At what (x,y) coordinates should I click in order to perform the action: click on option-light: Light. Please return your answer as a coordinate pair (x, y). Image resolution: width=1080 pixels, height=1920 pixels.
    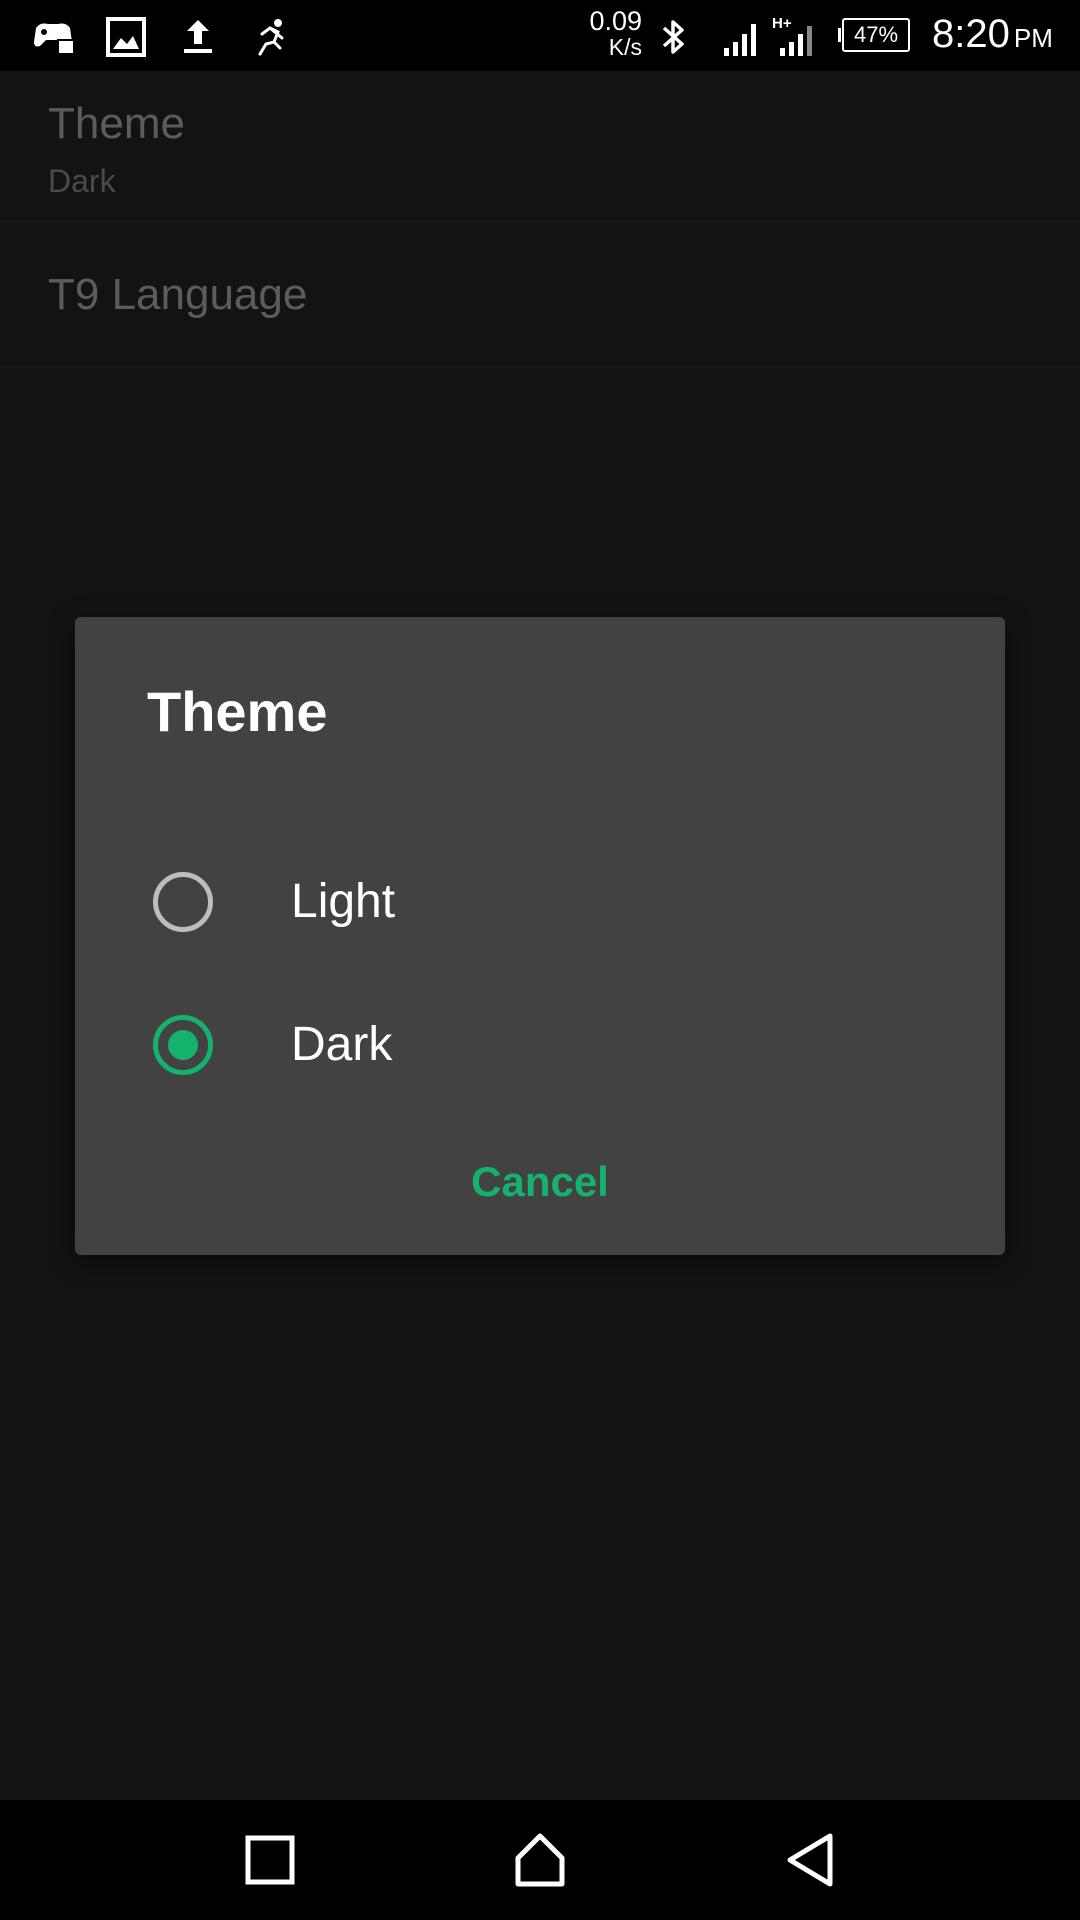
    Looking at the image, I should click on (540, 903).